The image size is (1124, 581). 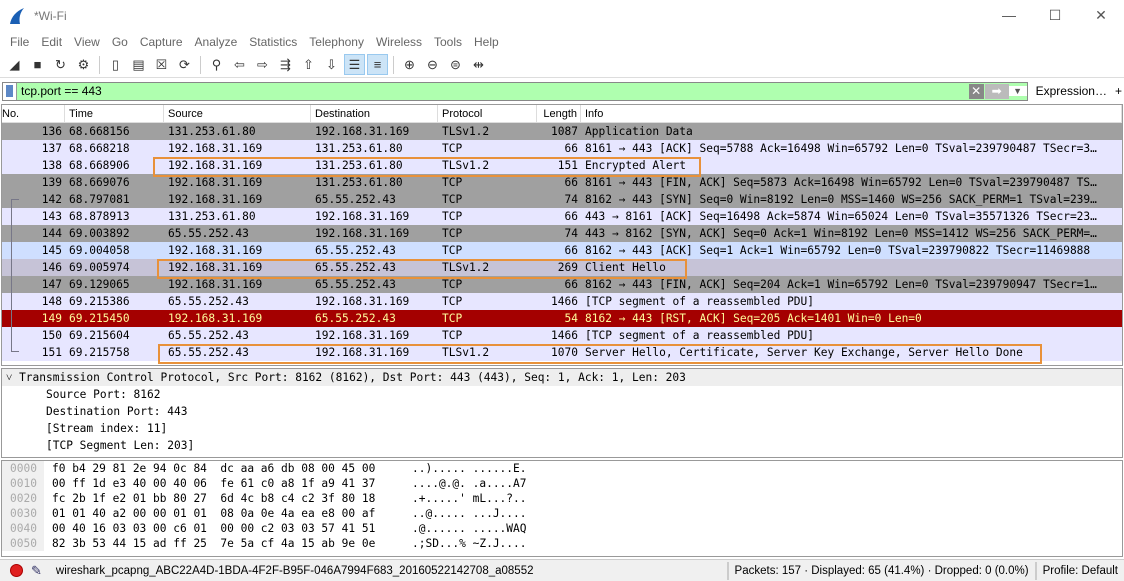 I want to click on capture-comment-icon: ✎, so click(x=36, y=571).